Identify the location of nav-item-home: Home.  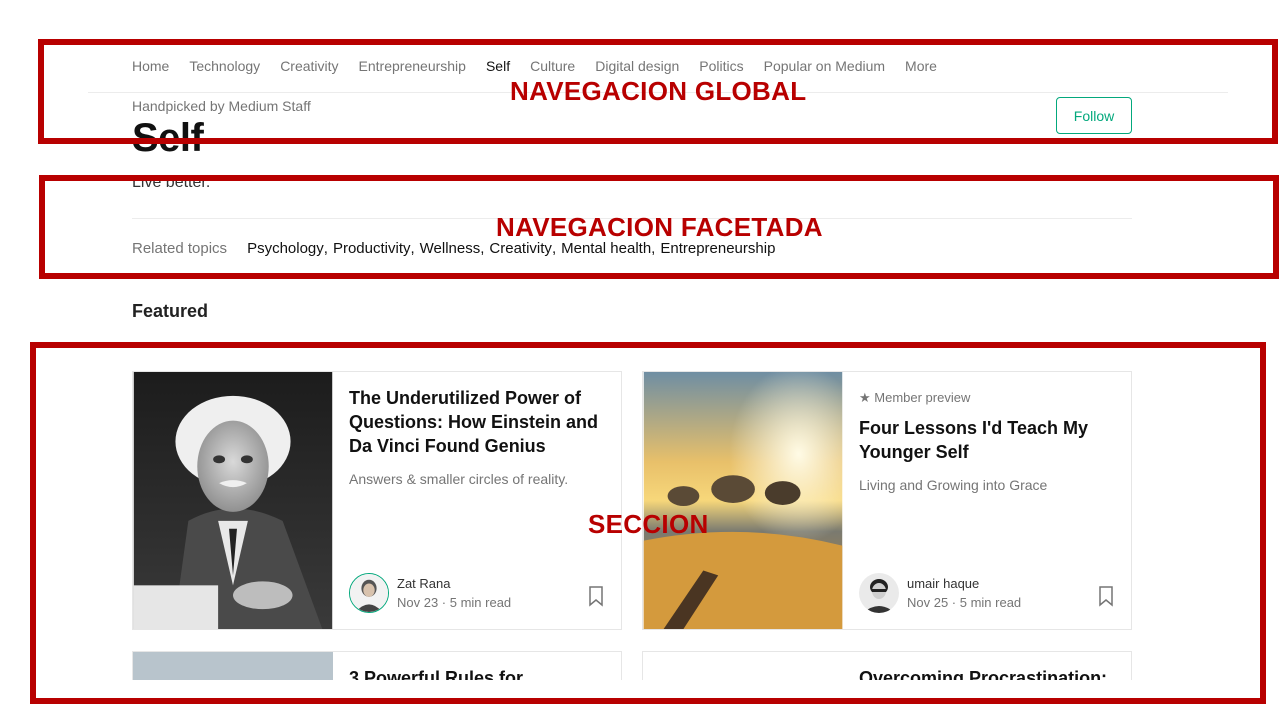
(150, 66).